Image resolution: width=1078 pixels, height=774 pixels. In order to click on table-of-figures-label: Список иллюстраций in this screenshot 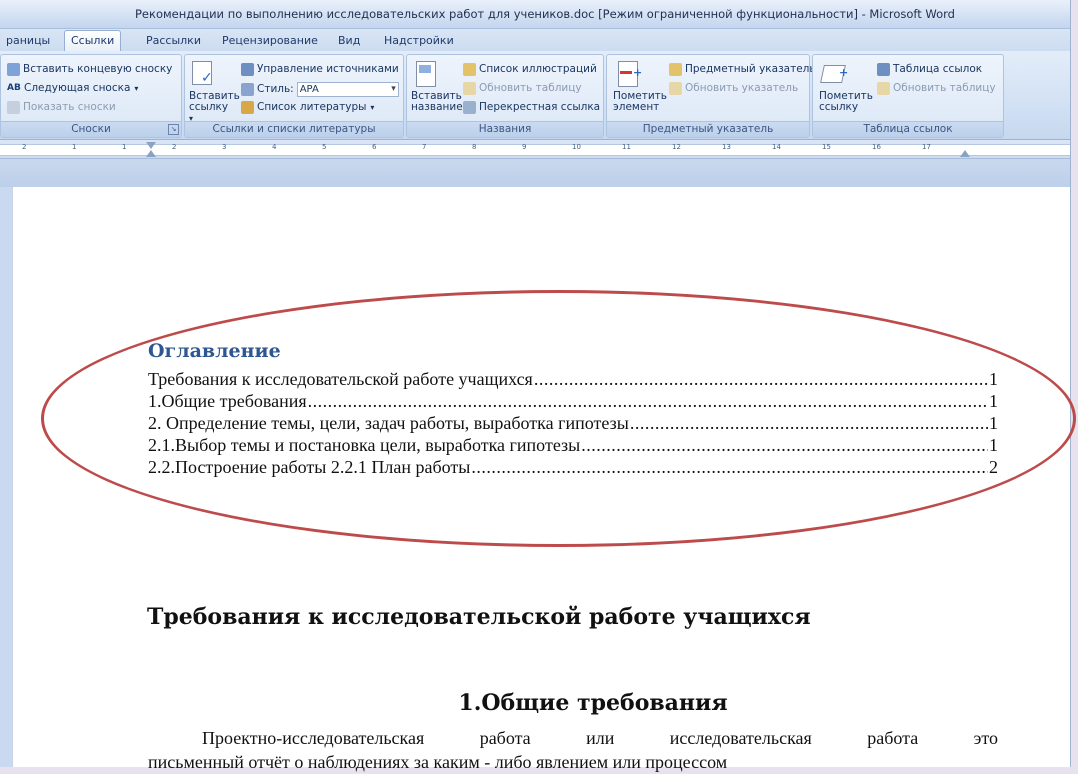, I will do `click(538, 69)`.